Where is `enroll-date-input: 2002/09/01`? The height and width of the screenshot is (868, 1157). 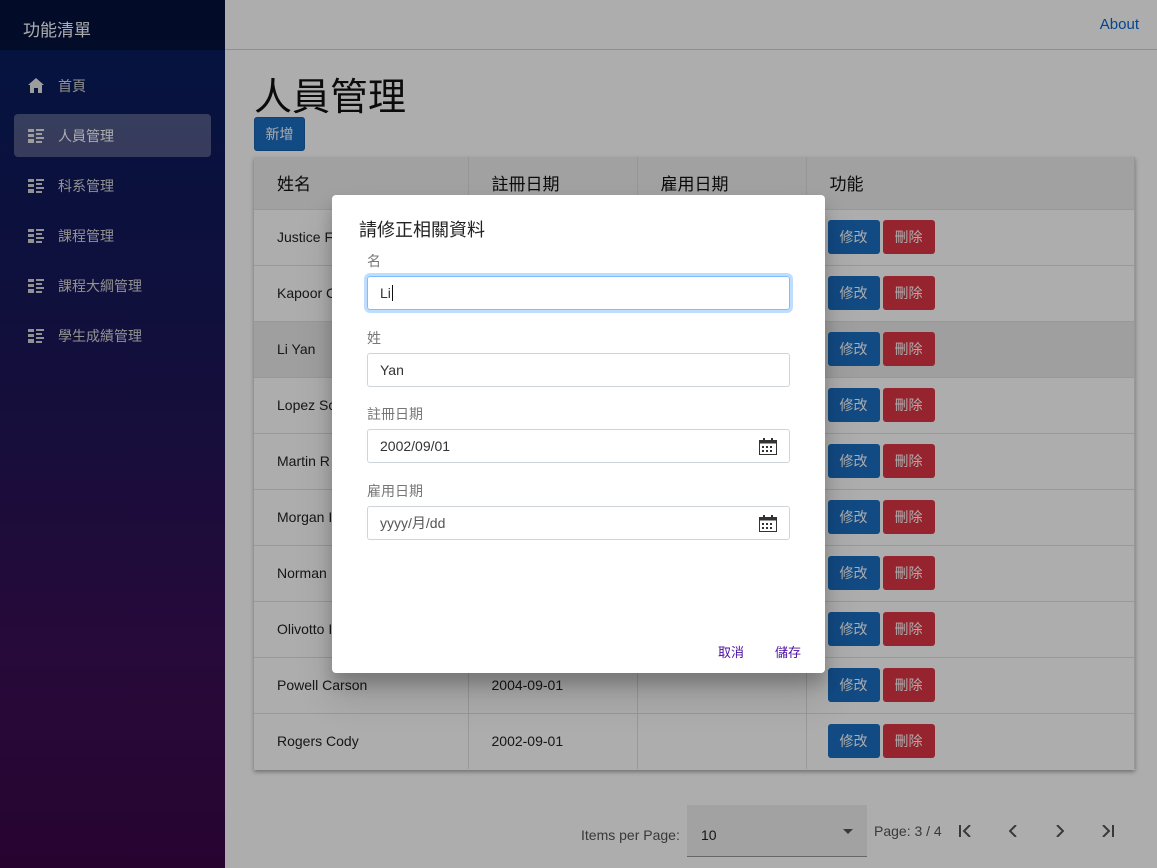
enroll-date-input: 2002/09/01 is located at coordinates (578, 446).